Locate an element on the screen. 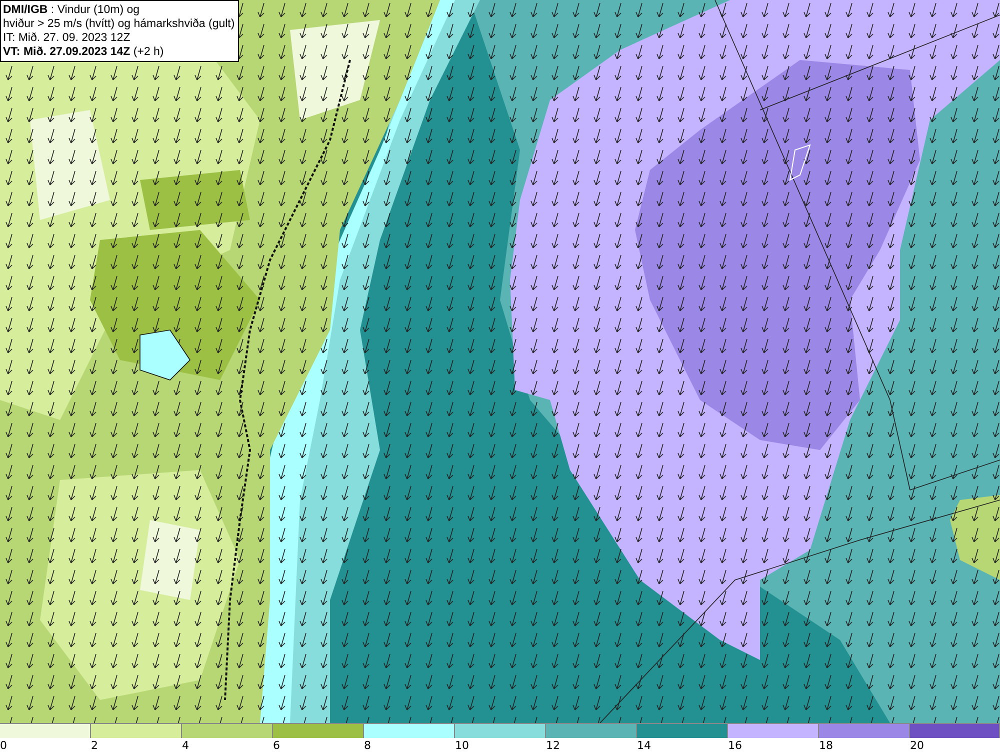 This screenshot has height=753, width=1000. scale-label: 12 is located at coordinates (553, 745).